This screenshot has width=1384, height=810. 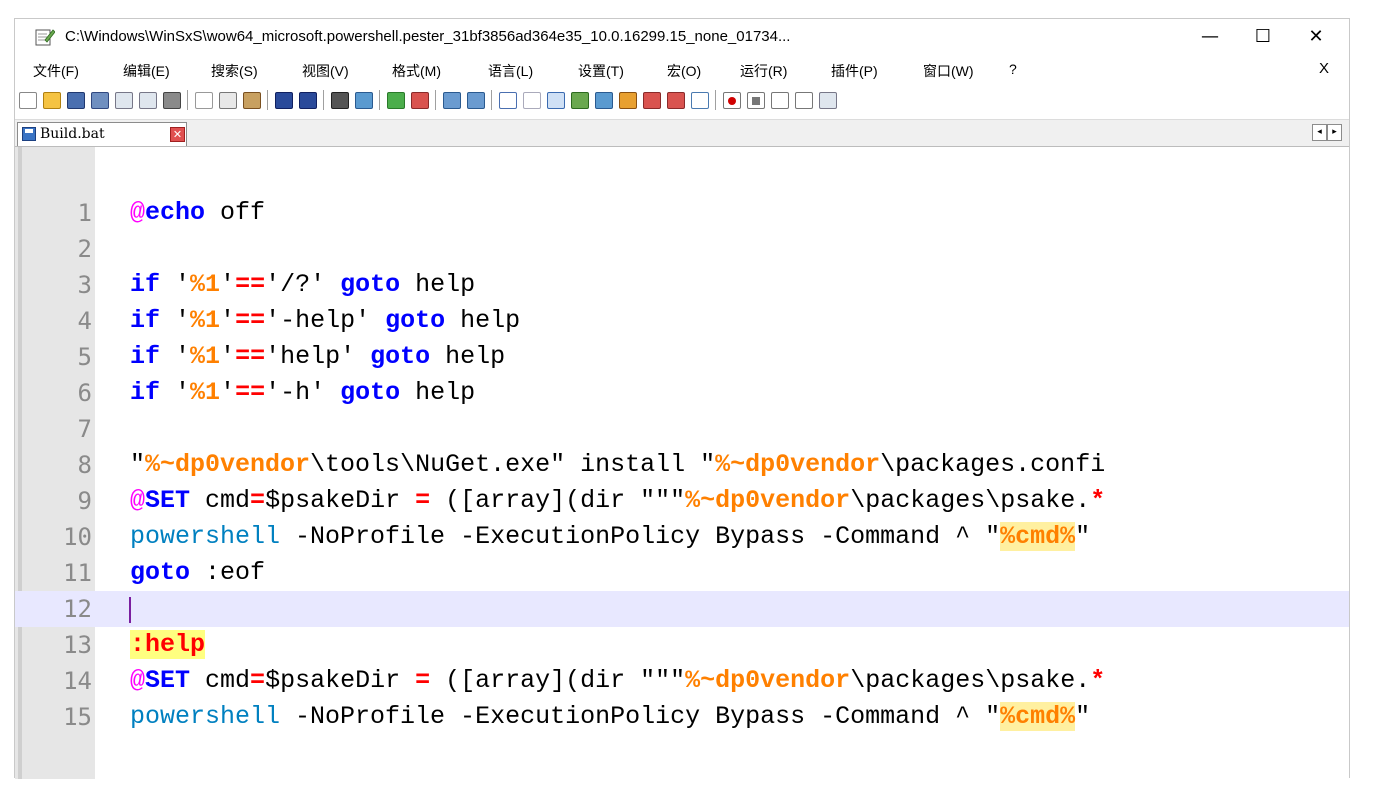 I want to click on find-icon, so click(x=340, y=100).